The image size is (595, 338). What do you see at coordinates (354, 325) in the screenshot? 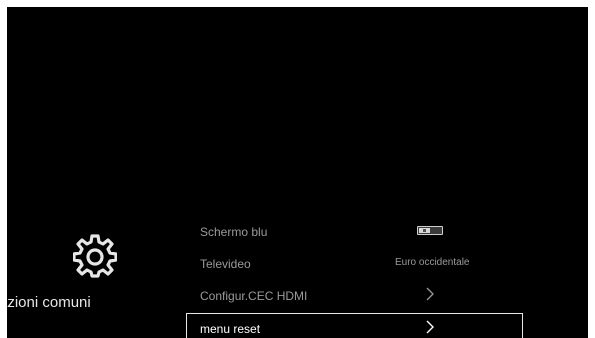
I see `menu-item-menu-reset: menu reset` at bounding box center [354, 325].